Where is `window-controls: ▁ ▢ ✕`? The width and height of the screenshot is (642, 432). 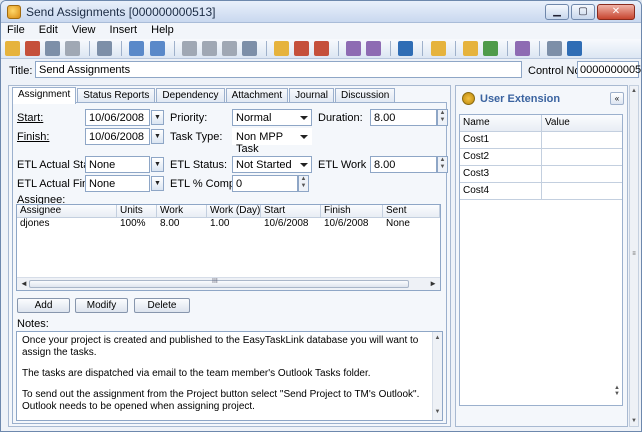 window-controls: ▁ ▢ ✕ is located at coordinates (590, 12).